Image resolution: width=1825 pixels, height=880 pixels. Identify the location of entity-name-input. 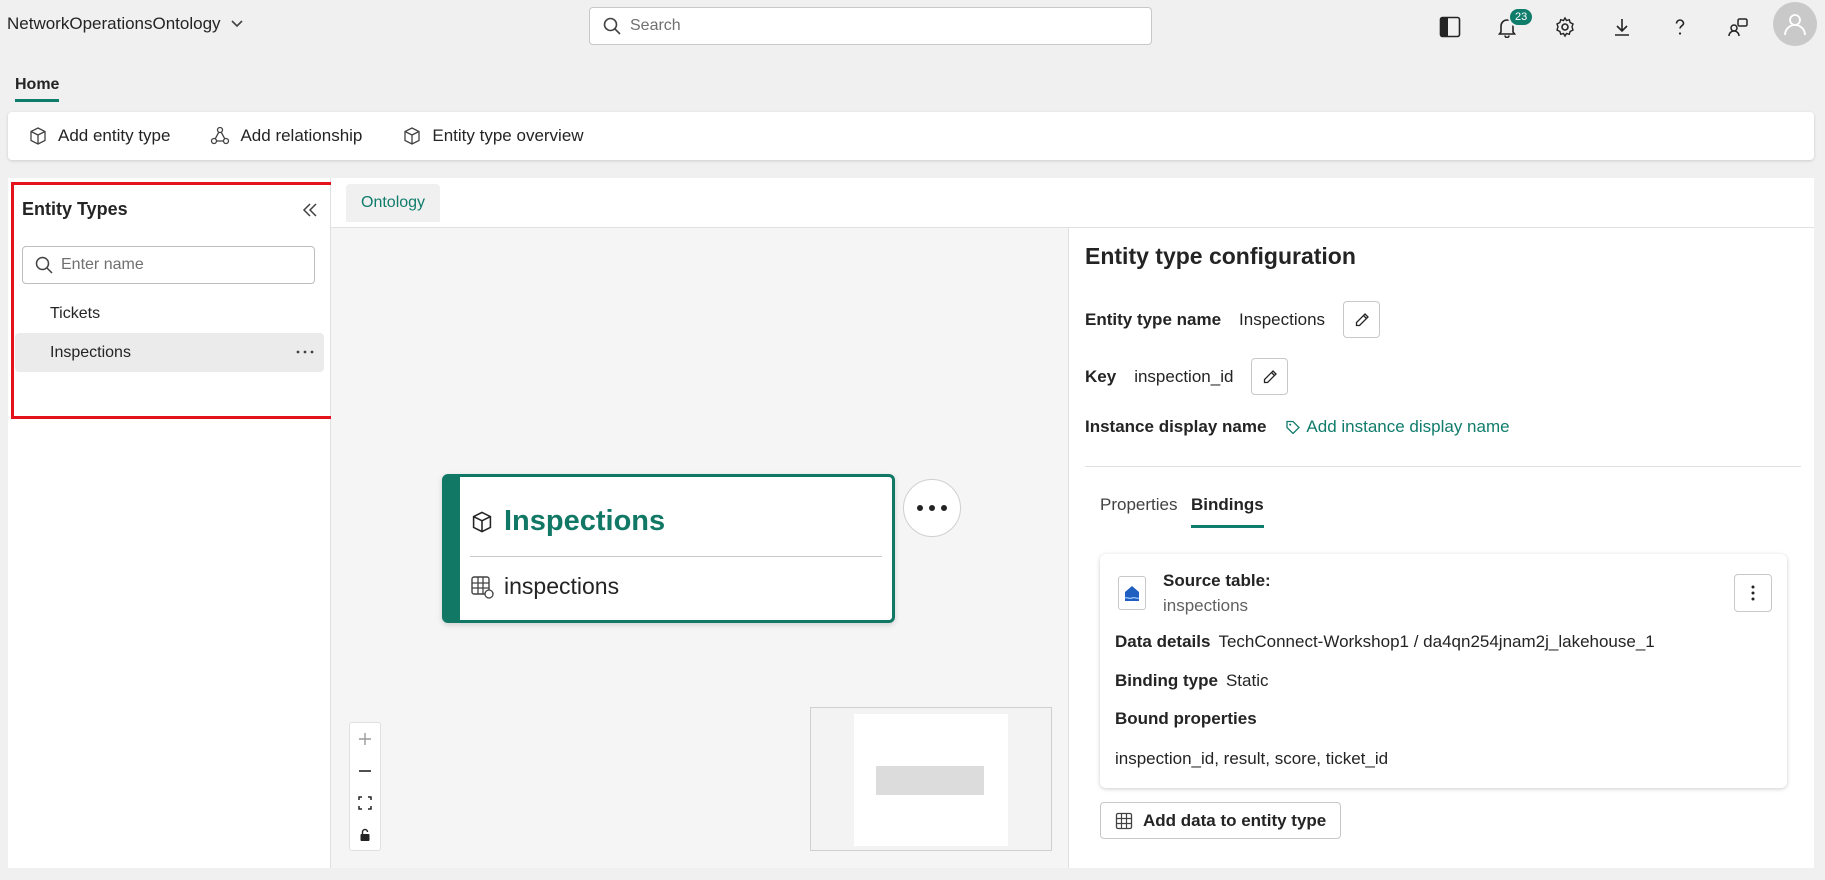
(176, 265).